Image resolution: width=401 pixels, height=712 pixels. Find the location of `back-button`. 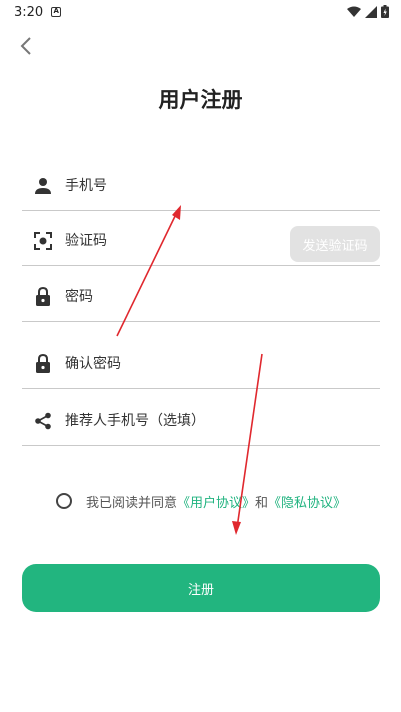

back-button is located at coordinates (26, 46).